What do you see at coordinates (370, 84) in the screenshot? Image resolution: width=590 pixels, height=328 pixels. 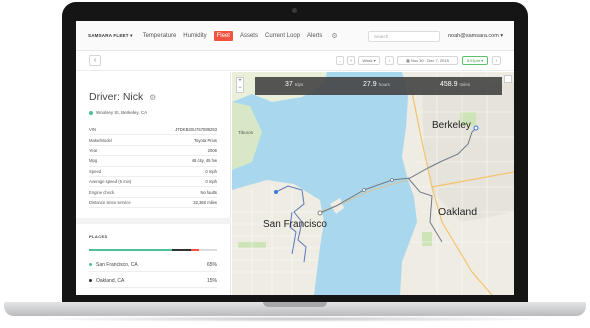 I see `stat-value: 27.9` at bounding box center [370, 84].